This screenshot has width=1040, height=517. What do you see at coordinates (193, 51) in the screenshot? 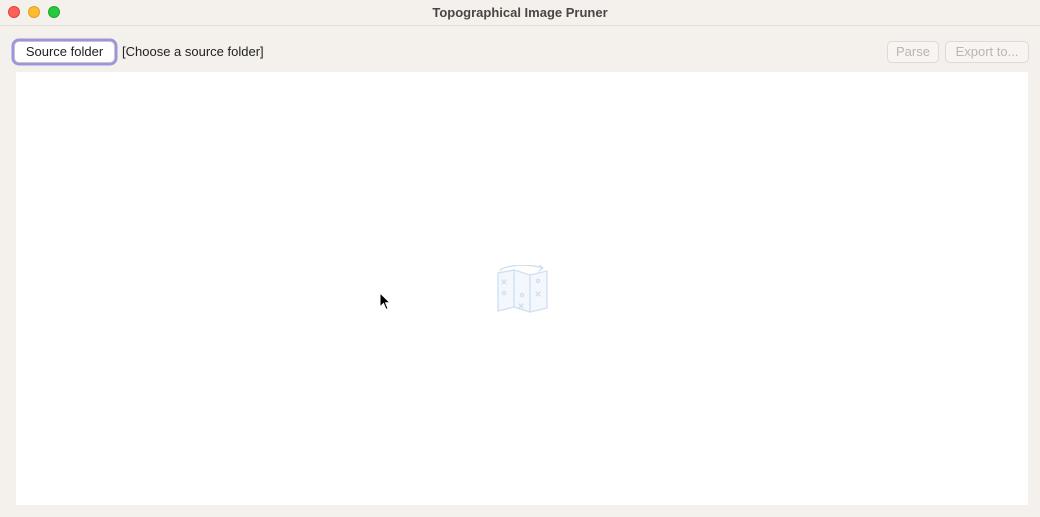
I see `source-path-label: [Choose a source folder]` at bounding box center [193, 51].